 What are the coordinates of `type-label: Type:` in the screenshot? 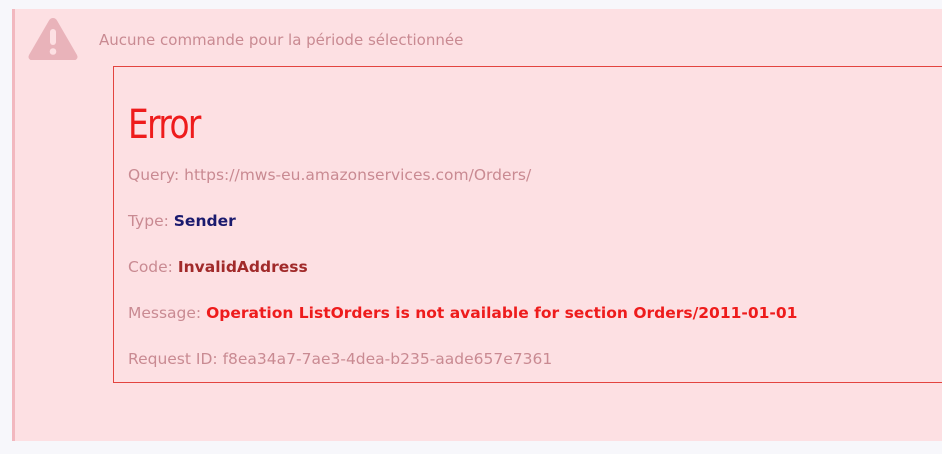 It's located at (148, 221).